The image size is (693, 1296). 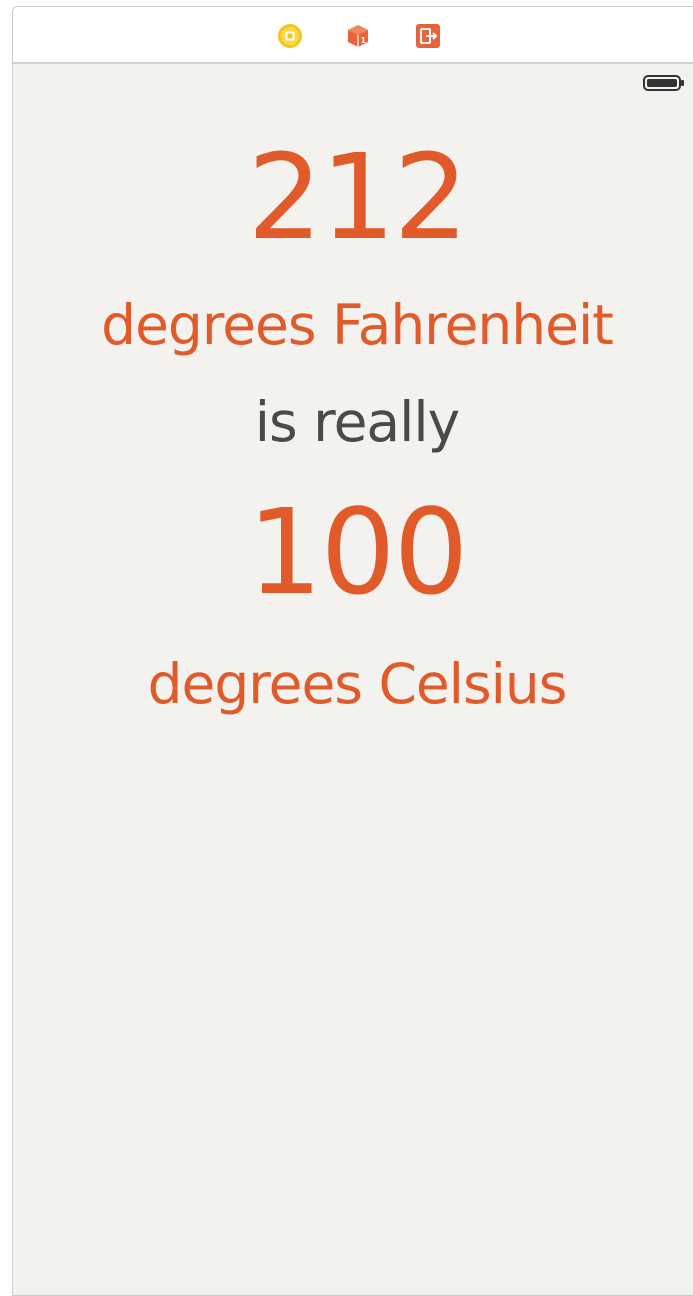 What do you see at coordinates (357, 552) in the screenshot?
I see `celsius-value: 100` at bounding box center [357, 552].